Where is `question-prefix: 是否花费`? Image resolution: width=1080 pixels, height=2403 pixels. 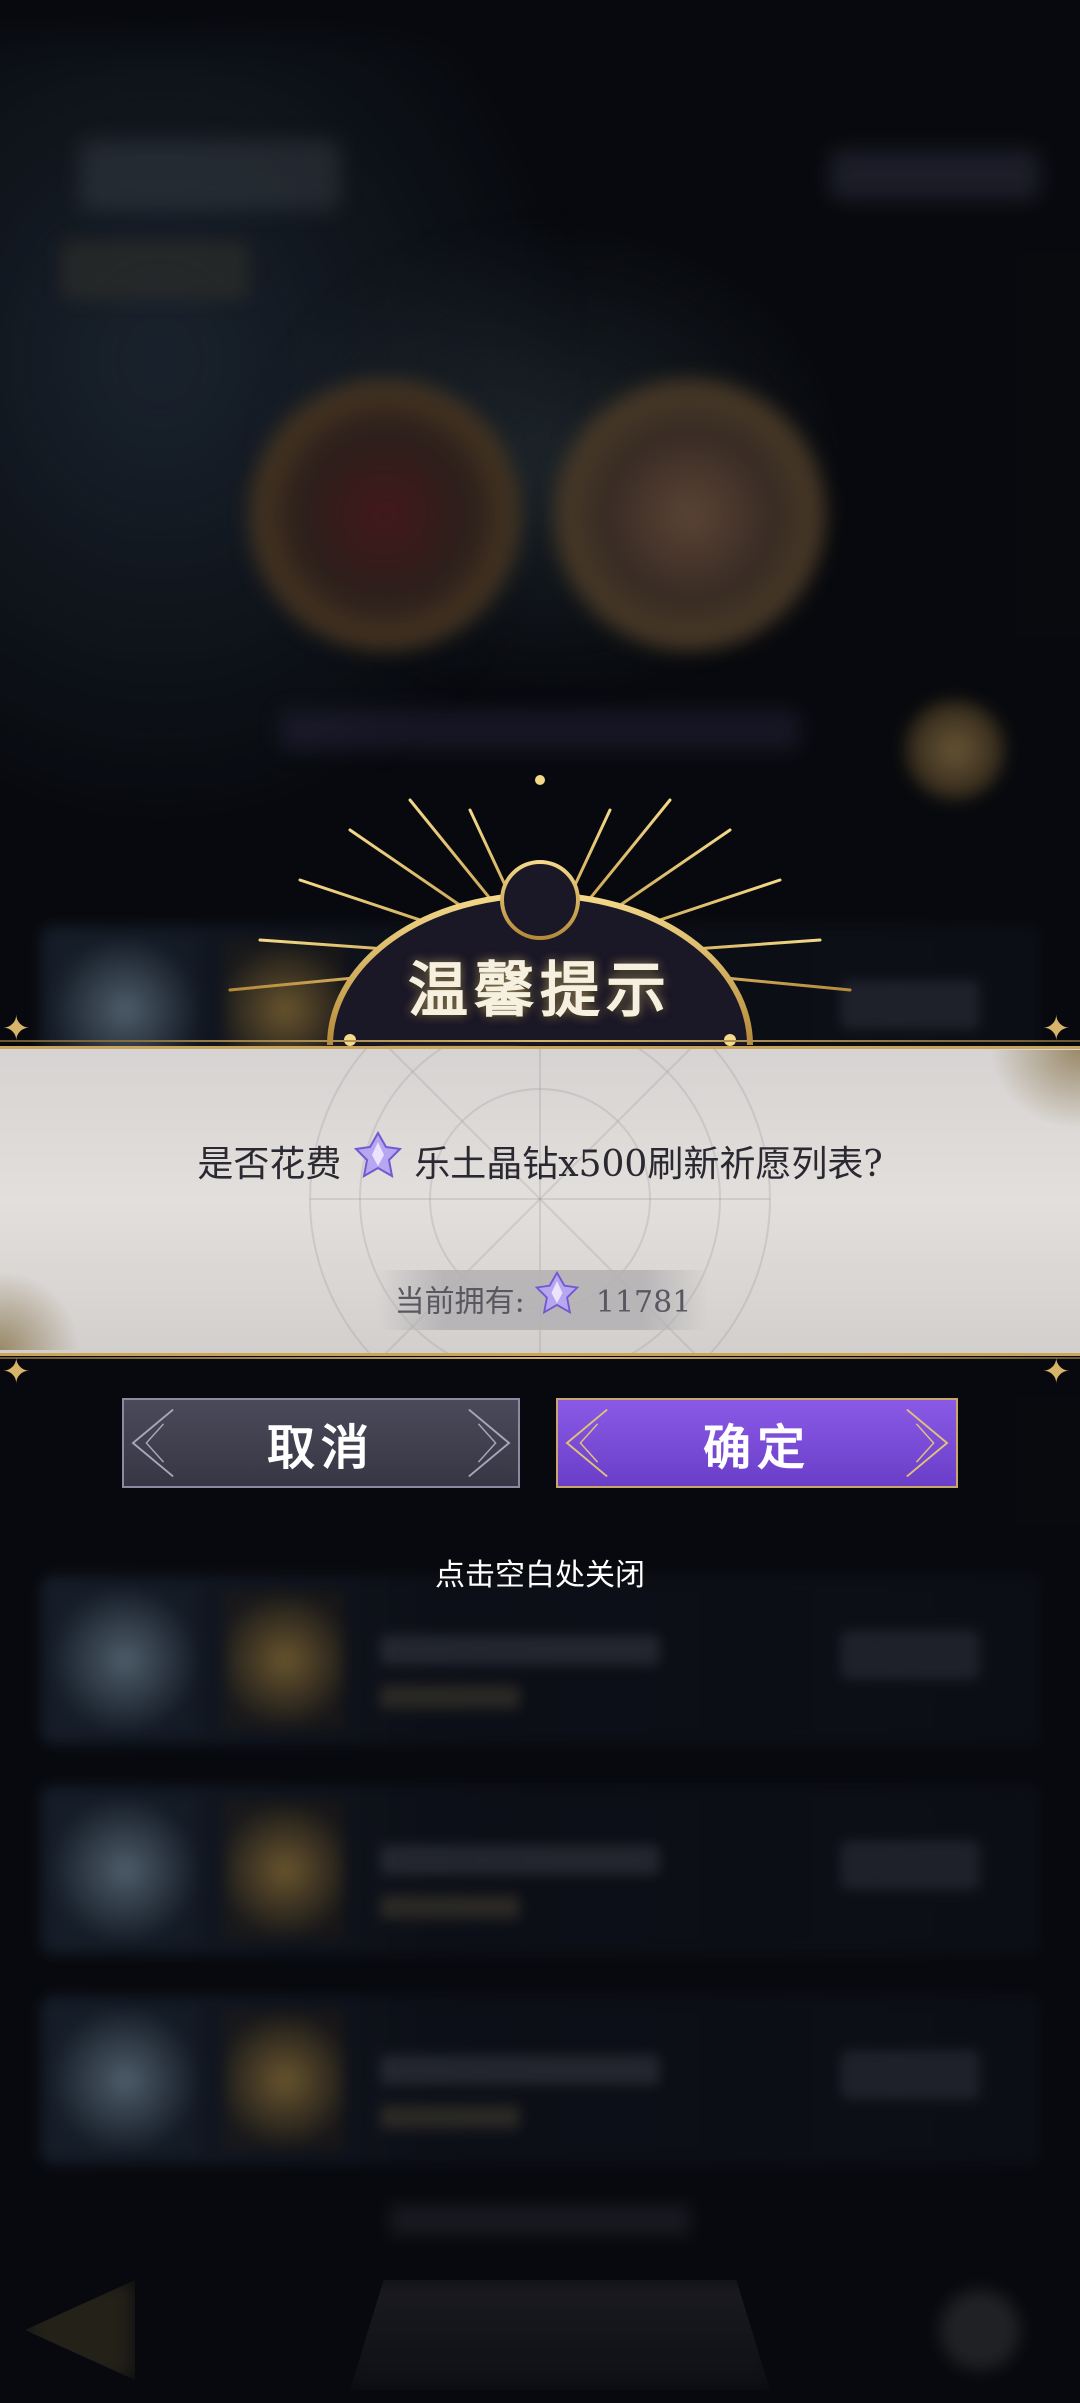 question-prefix: 是否花费 is located at coordinates (269, 1164).